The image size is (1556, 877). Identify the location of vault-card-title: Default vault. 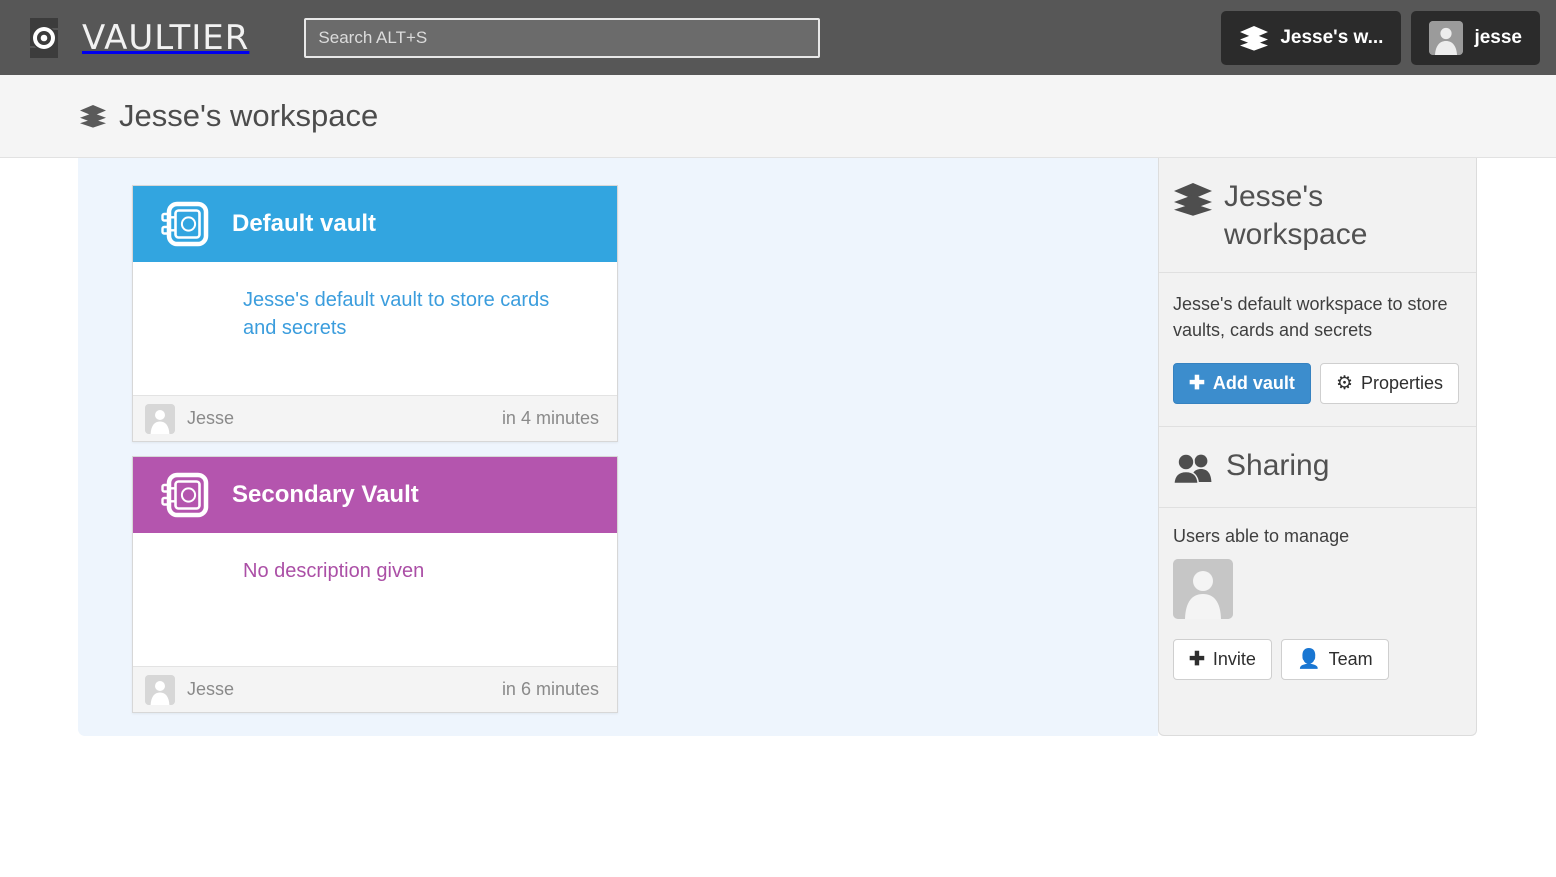
(304, 223).